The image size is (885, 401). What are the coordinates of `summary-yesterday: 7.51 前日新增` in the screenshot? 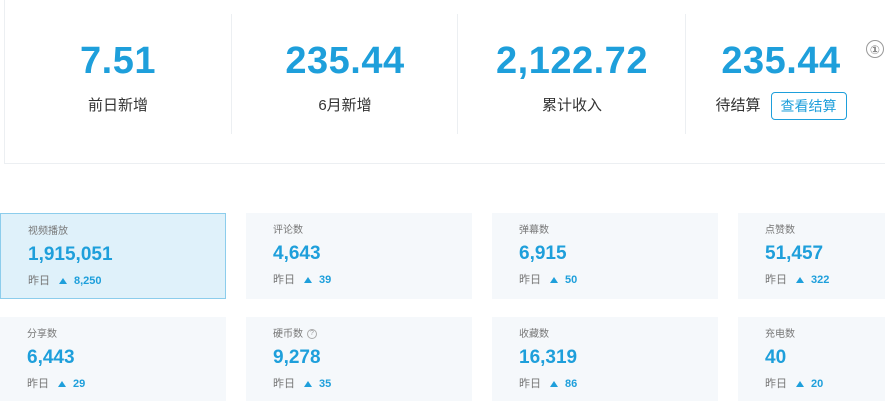 It's located at (118, 74).